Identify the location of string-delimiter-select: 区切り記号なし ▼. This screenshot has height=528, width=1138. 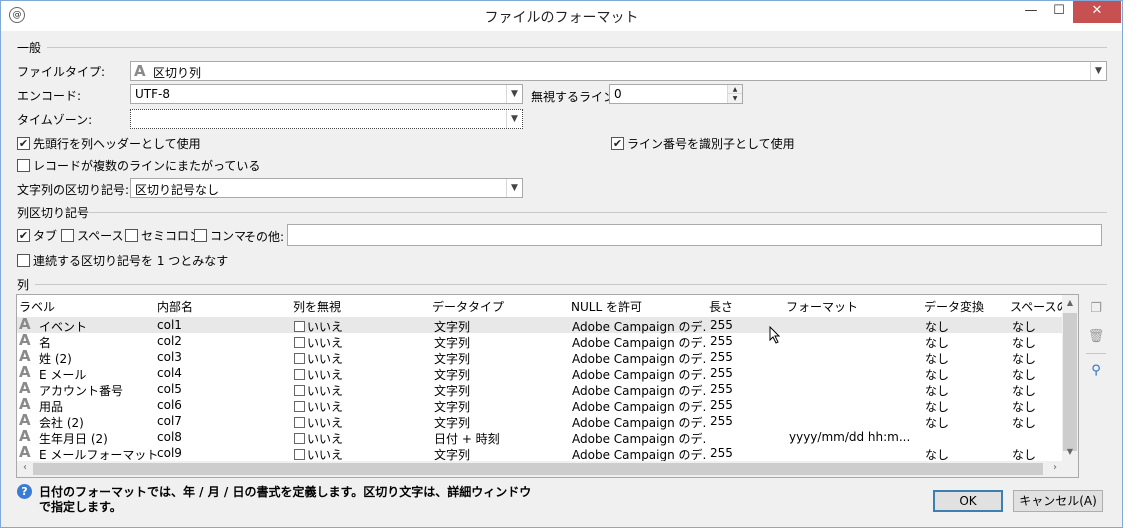
(326, 188).